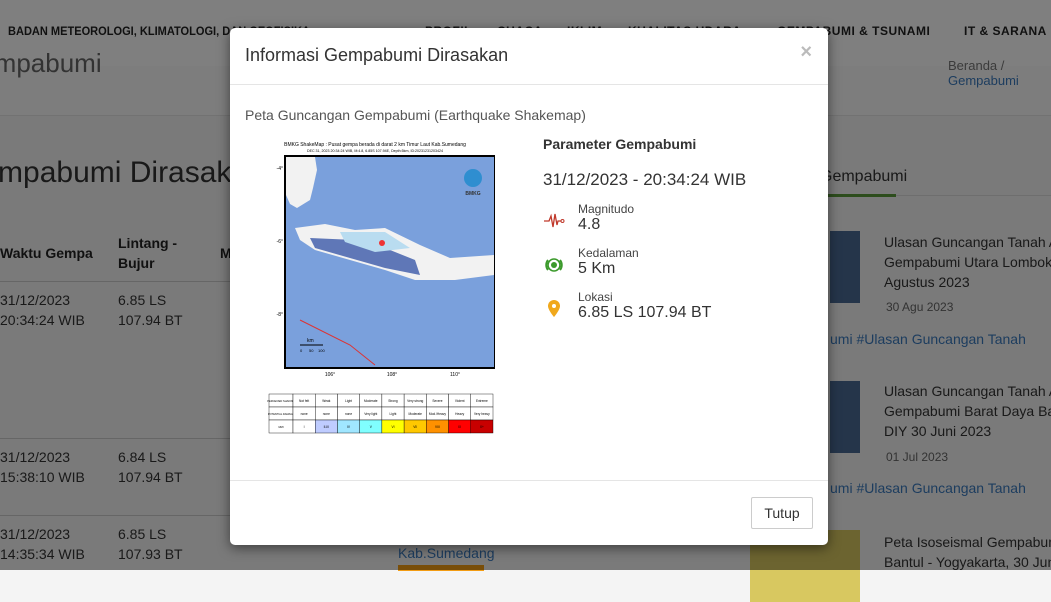  I want to click on legend-mmi-label: X+, so click(482, 427).